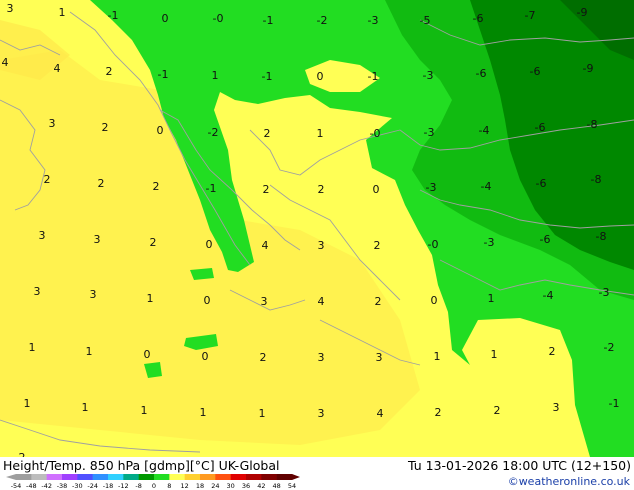 This screenshot has width=634, height=490. What do you see at coordinates (16, 486) in the screenshot?
I see `color-legend-tick: -54` at bounding box center [16, 486].